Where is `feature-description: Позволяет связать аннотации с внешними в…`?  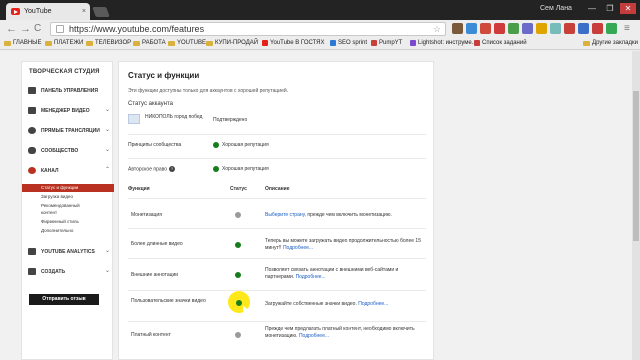 feature-description: Позволяет связать аннотации с внешними в… is located at coordinates (332, 273).